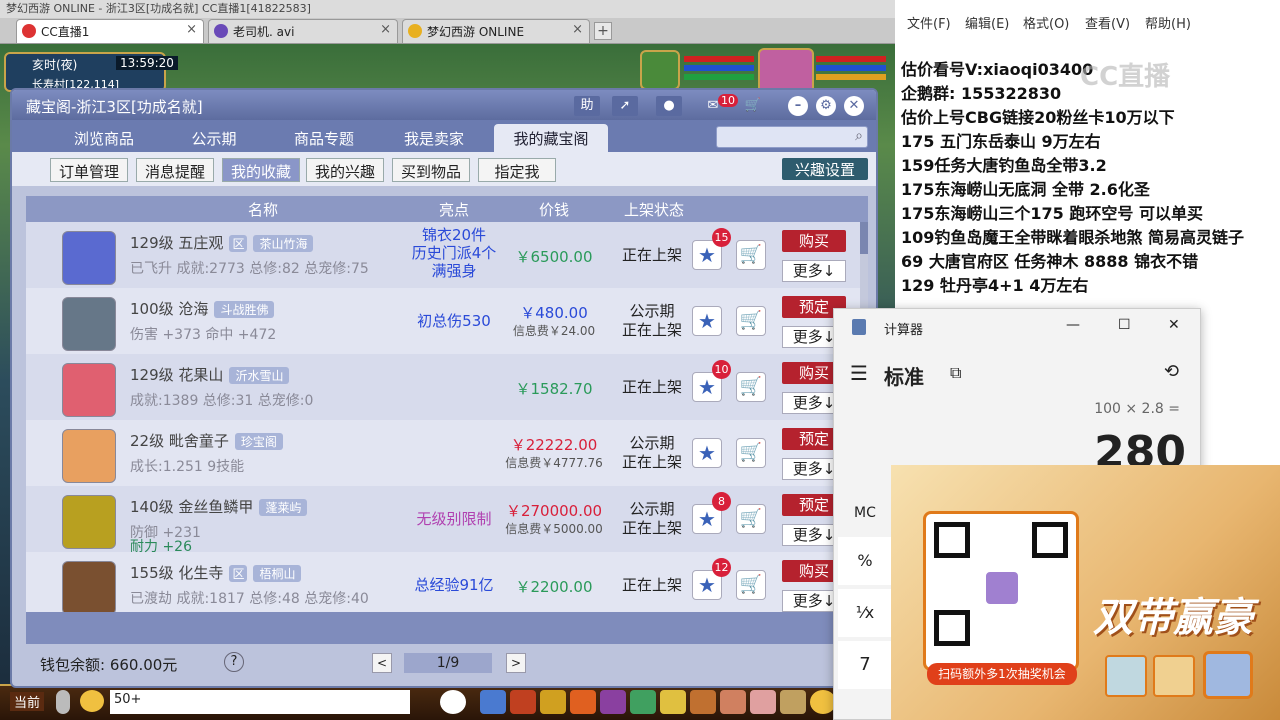 This screenshot has height=720, width=1280. What do you see at coordinates (955, 373) in the screenshot?
I see `keep-on-top-icon: ⧉` at bounding box center [955, 373].